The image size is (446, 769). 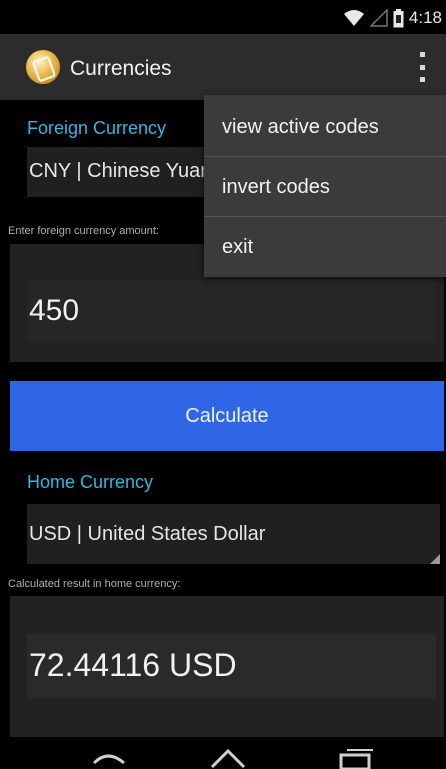 What do you see at coordinates (90, 482) in the screenshot?
I see `home-currency-label: Home Currency` at bounding box center [90, 482].